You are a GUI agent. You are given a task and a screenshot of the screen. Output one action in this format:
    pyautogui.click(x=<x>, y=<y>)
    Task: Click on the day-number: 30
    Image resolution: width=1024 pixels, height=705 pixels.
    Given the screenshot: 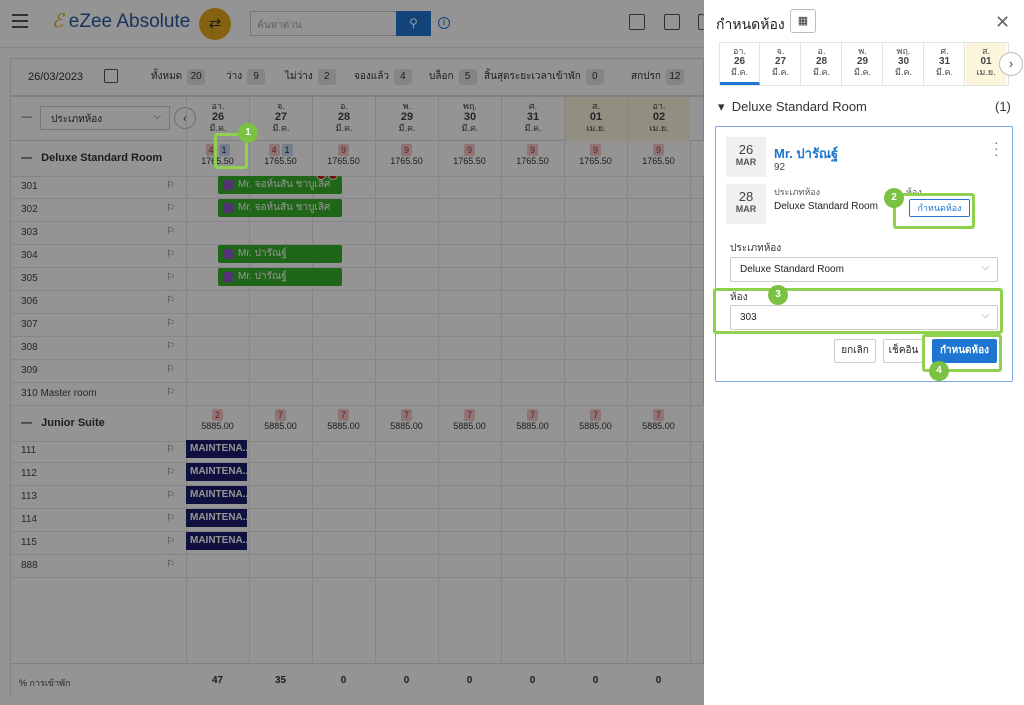 What is the action you would take?
    pyautogui.click(x=903, y=61)
    